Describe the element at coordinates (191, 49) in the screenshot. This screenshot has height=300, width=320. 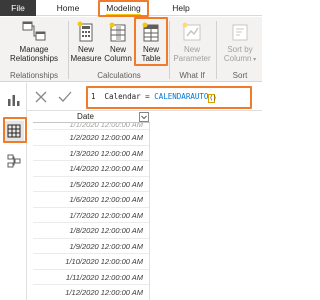
I see `new-parameter-label-1: New` at that location.